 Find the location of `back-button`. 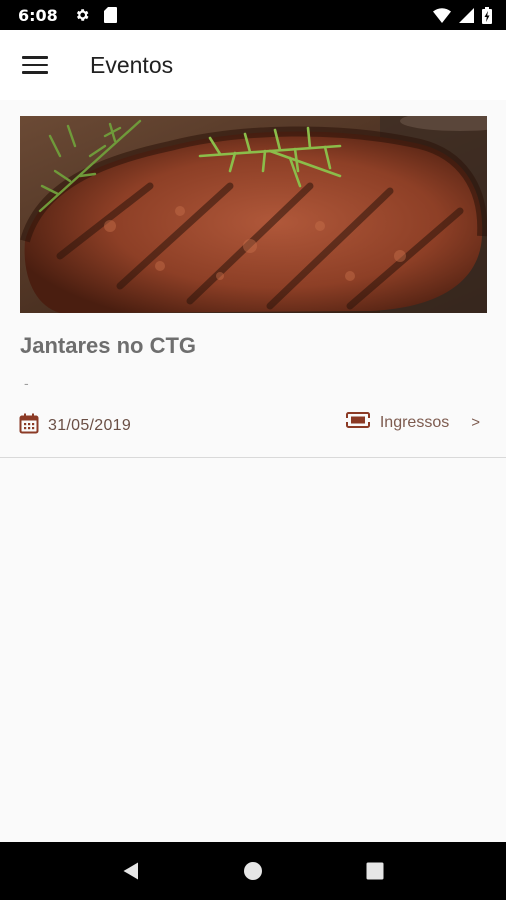

back-button is located at coordinates (131, 871).